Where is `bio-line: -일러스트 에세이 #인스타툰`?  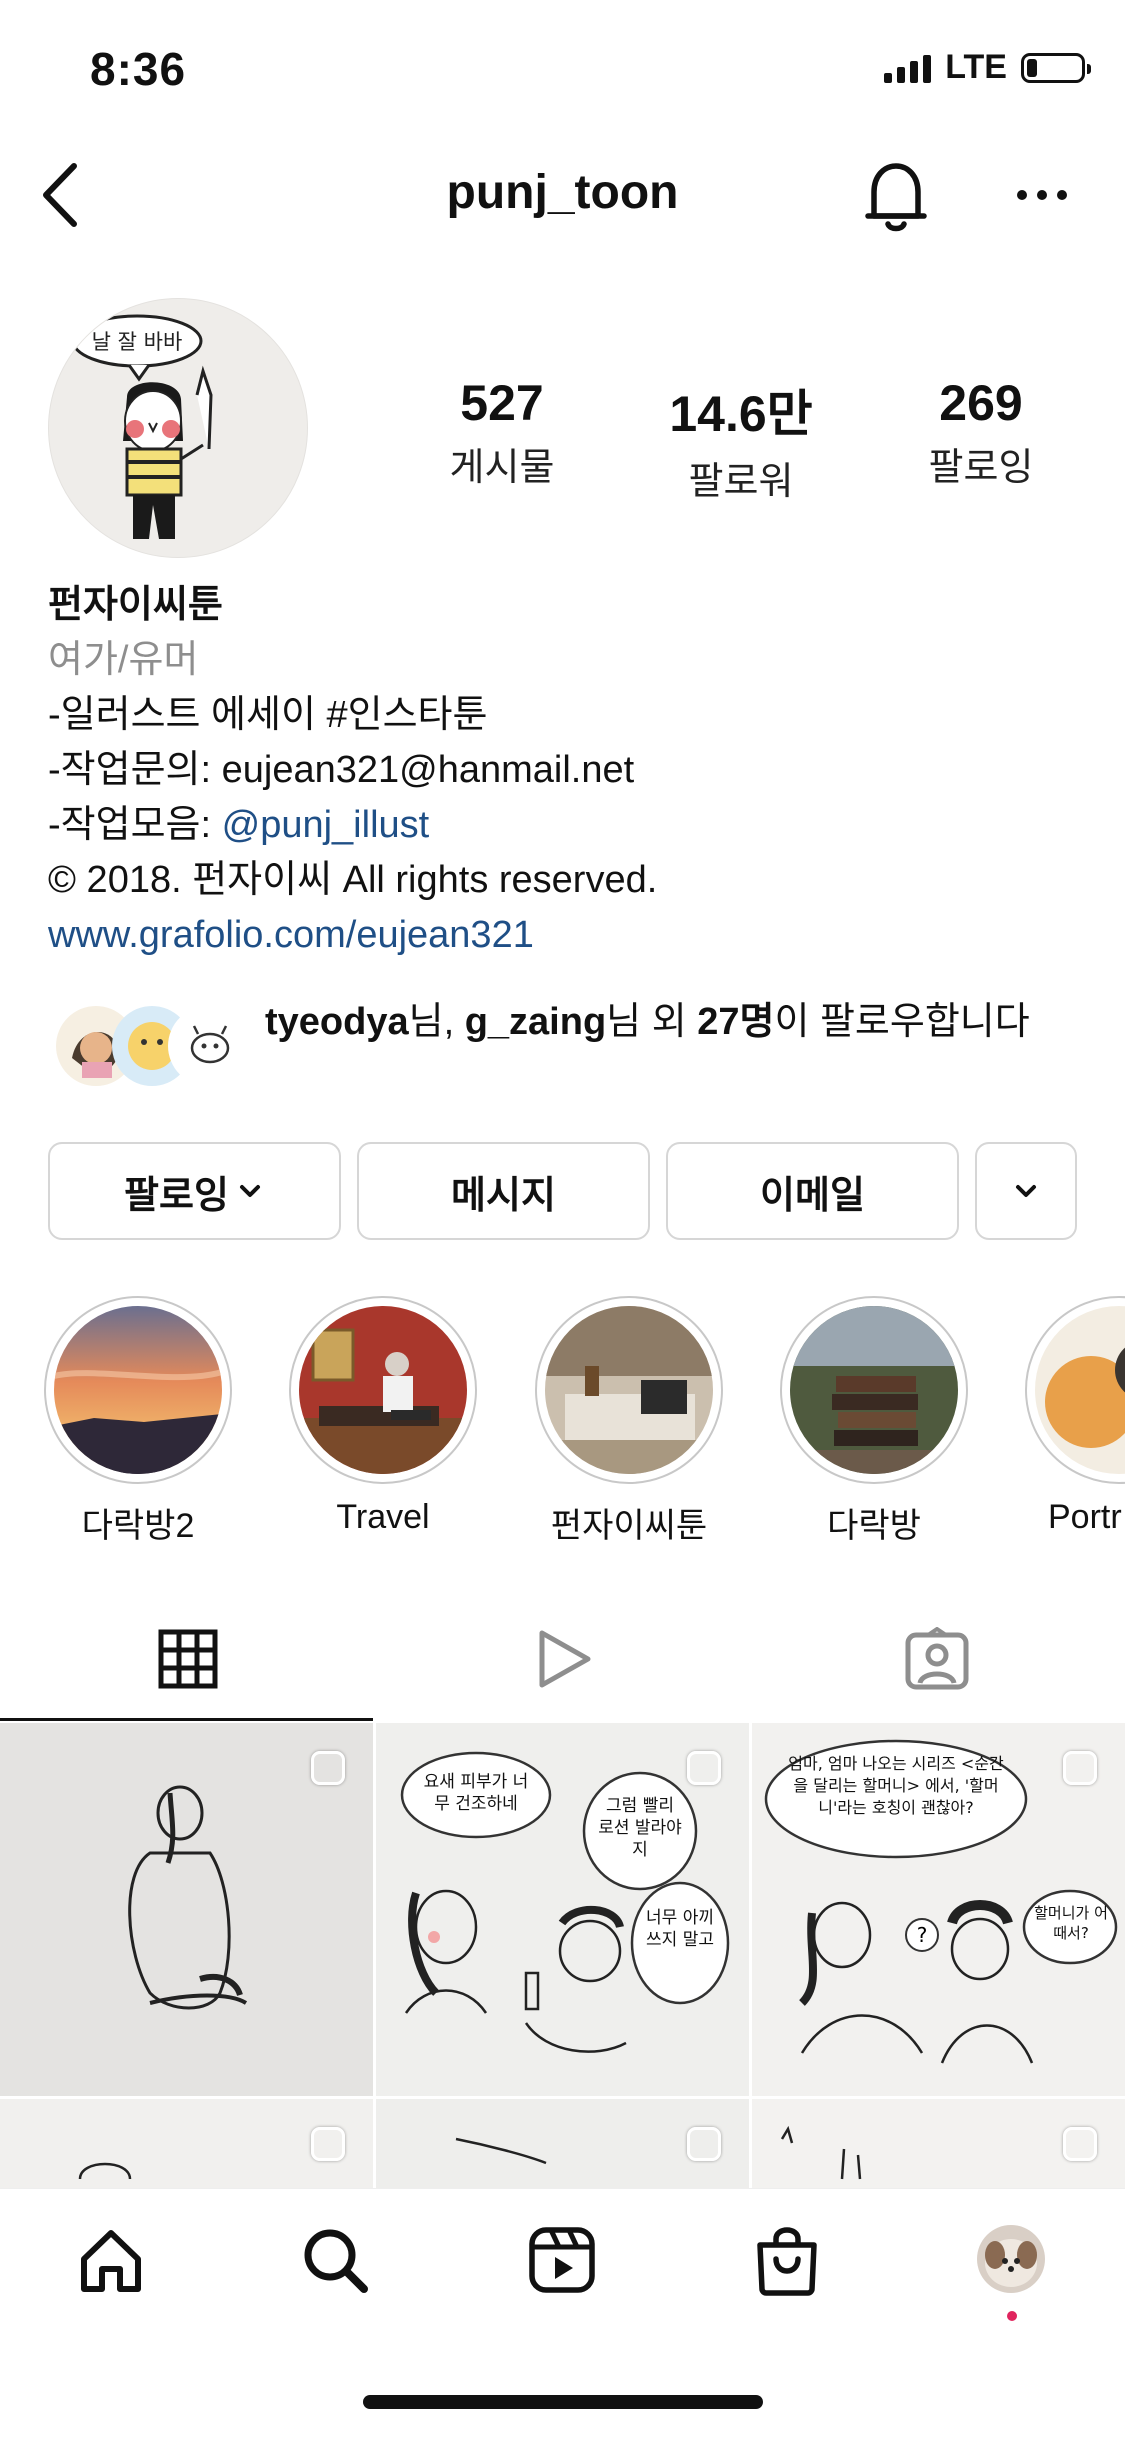
bio-line: -일러스트 에세이 #인스타툰 is located at coordinates (268, 715).